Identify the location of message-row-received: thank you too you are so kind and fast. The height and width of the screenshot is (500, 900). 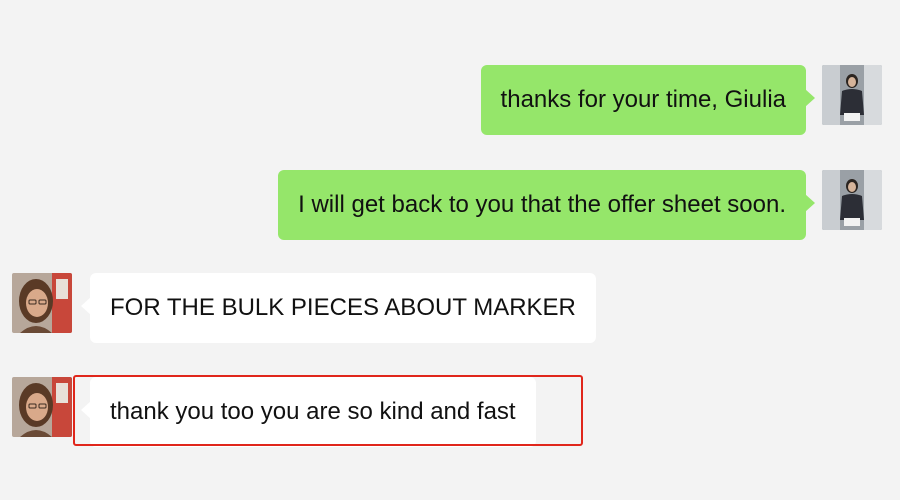
(274, 412).